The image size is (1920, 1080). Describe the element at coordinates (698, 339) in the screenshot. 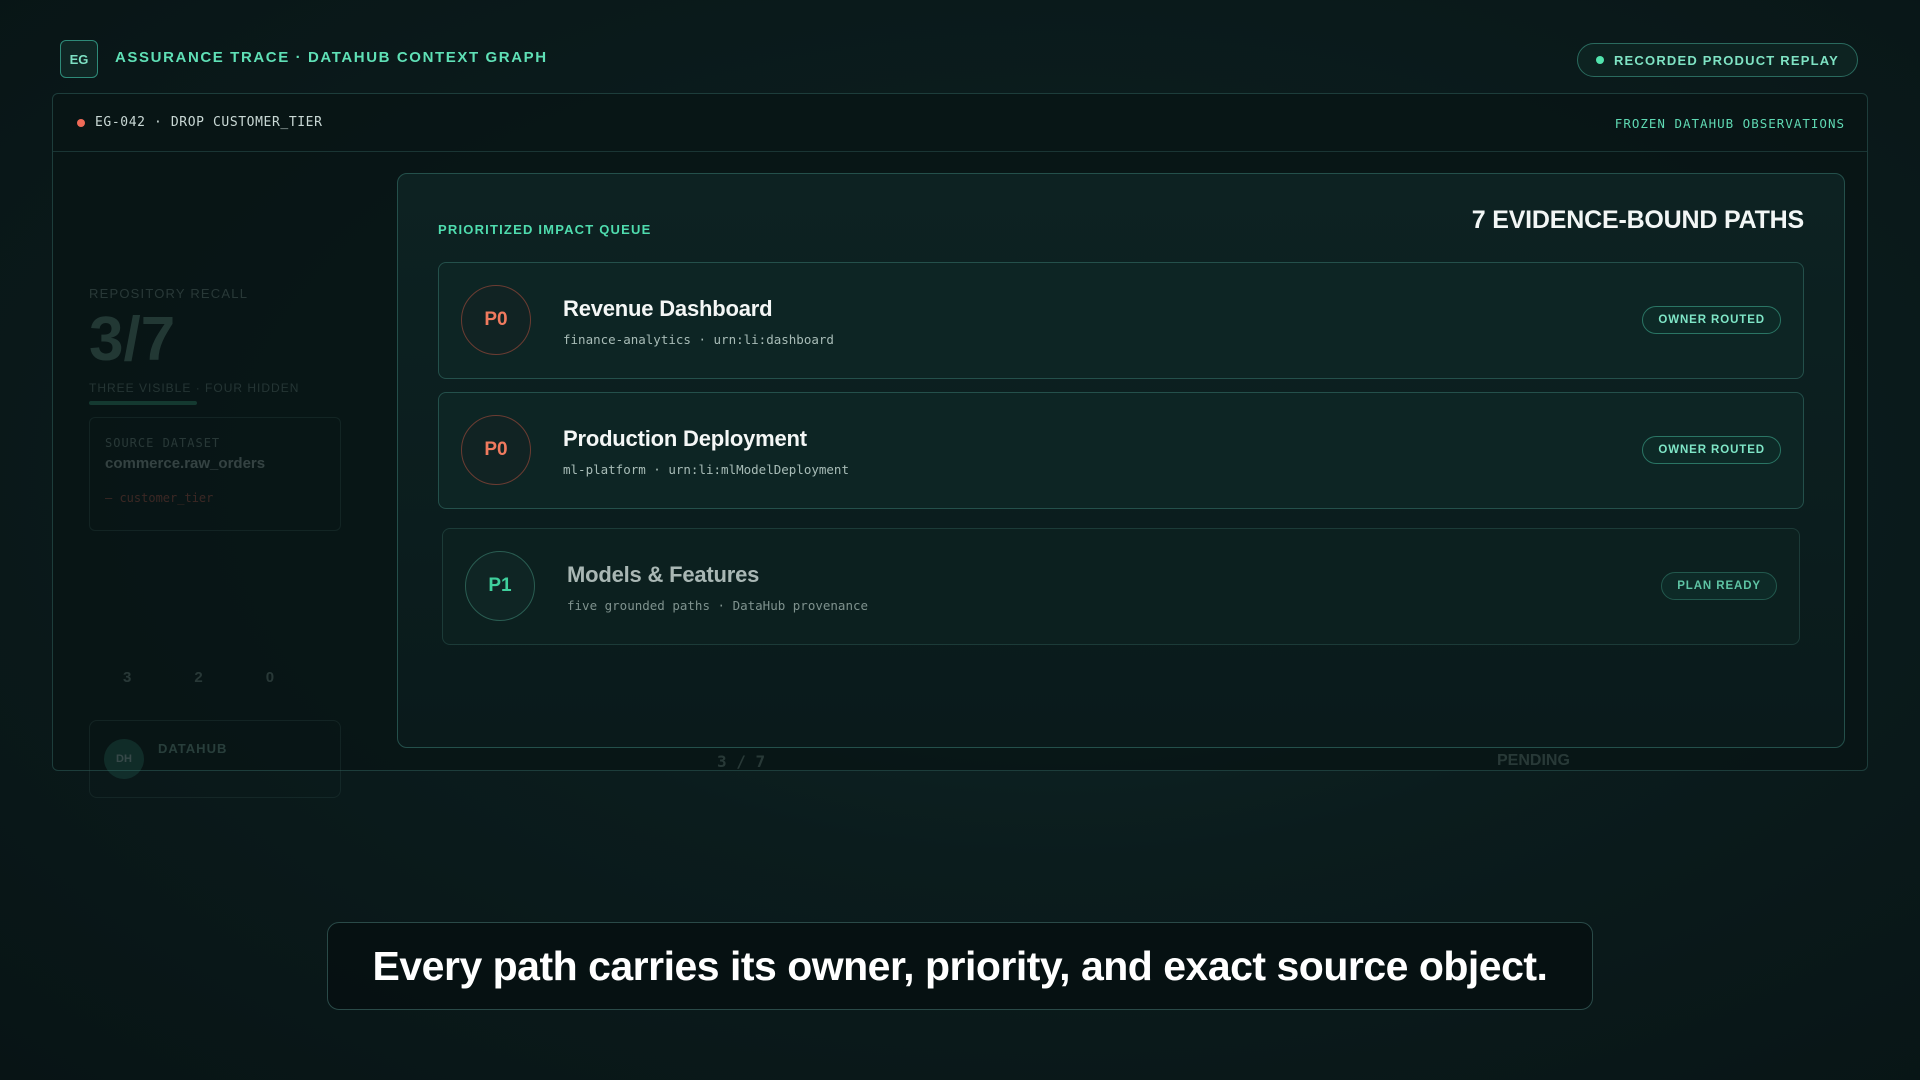

I see `impact-meta: finance-analytics · urn:li:dashboard` at that location.